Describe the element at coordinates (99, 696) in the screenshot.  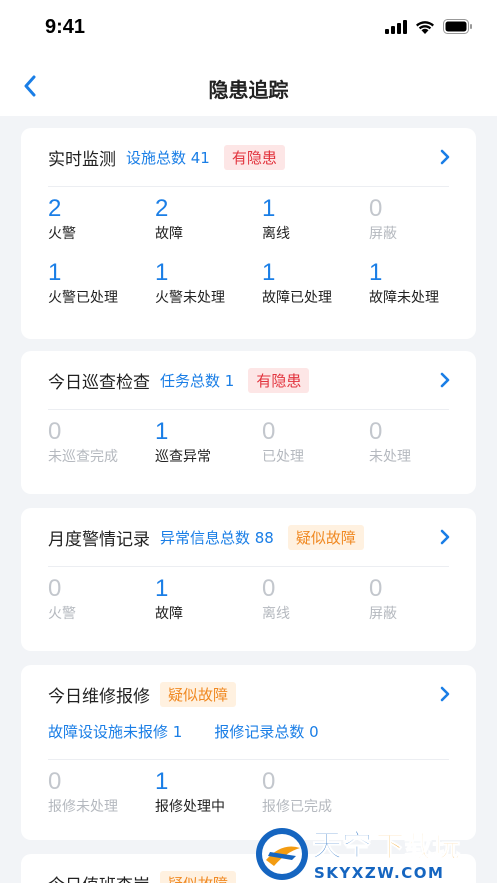
I see `card-title: 今日维修报修` at that location.